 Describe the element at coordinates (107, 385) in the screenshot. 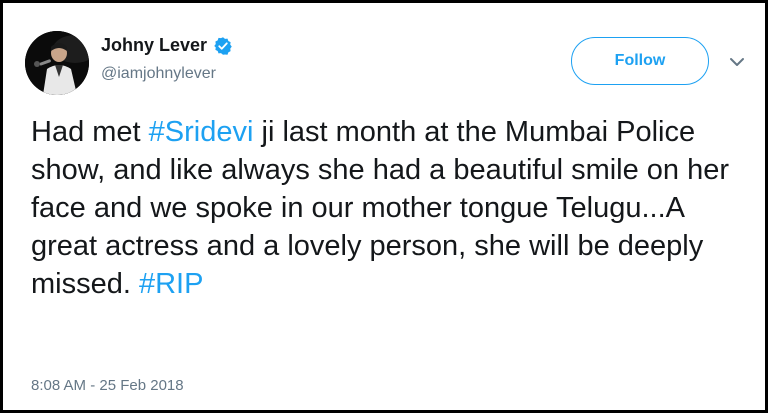

I see `timestamp: 8:08 AM - 25 Feb 2018` at that location.